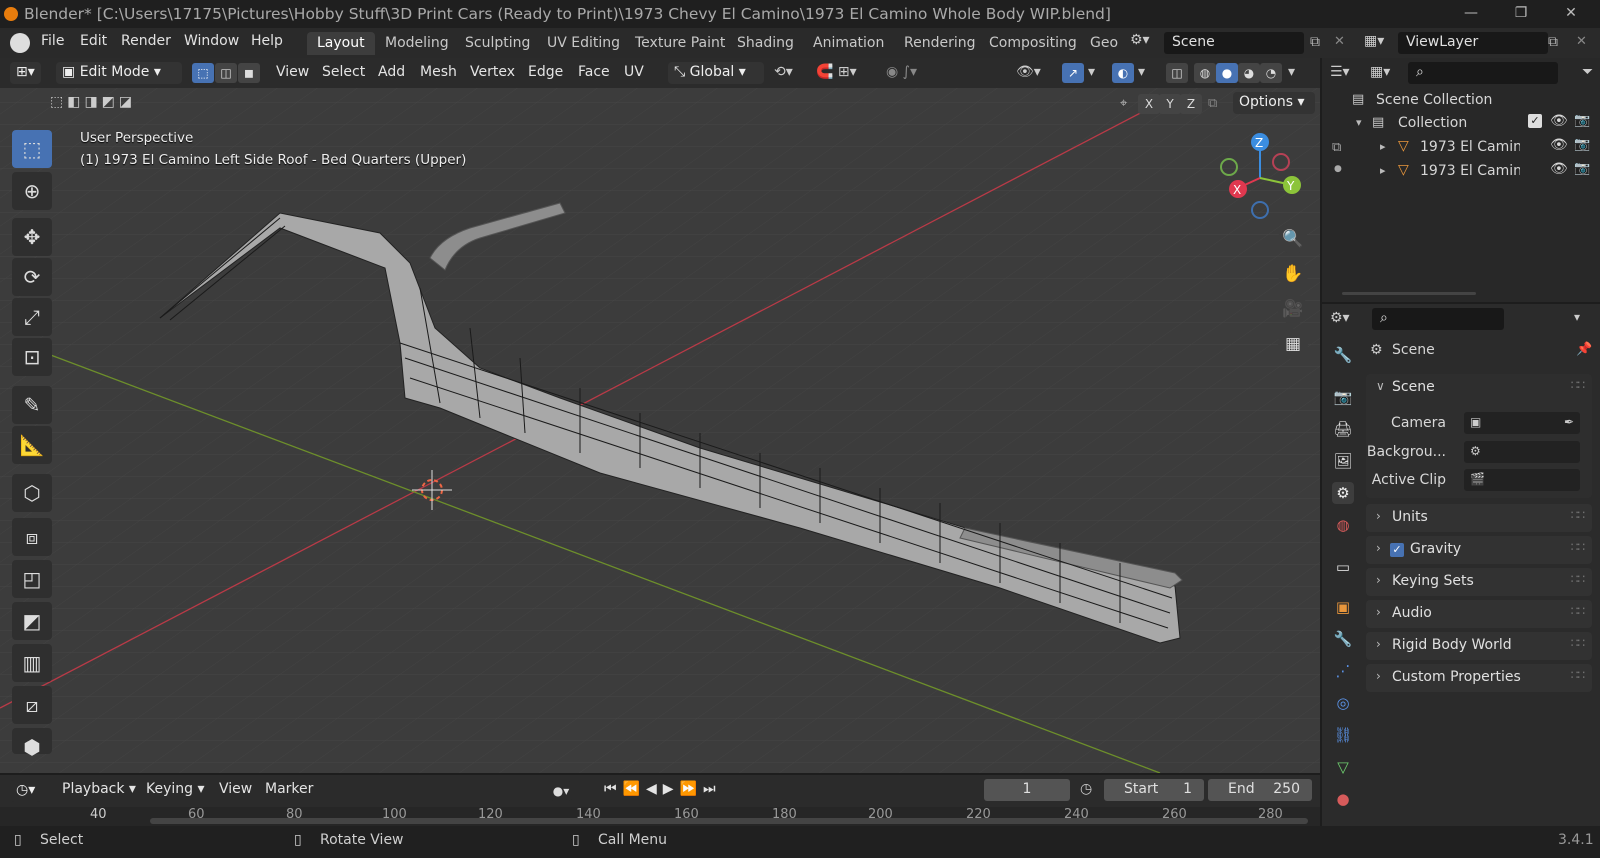 This screenshot has width=1600, height=858. What do you see at coordinates (1212, 103) in the screenshot?
I see `auto-merge-icon: ⧉` at bounding box center [1212, 103].